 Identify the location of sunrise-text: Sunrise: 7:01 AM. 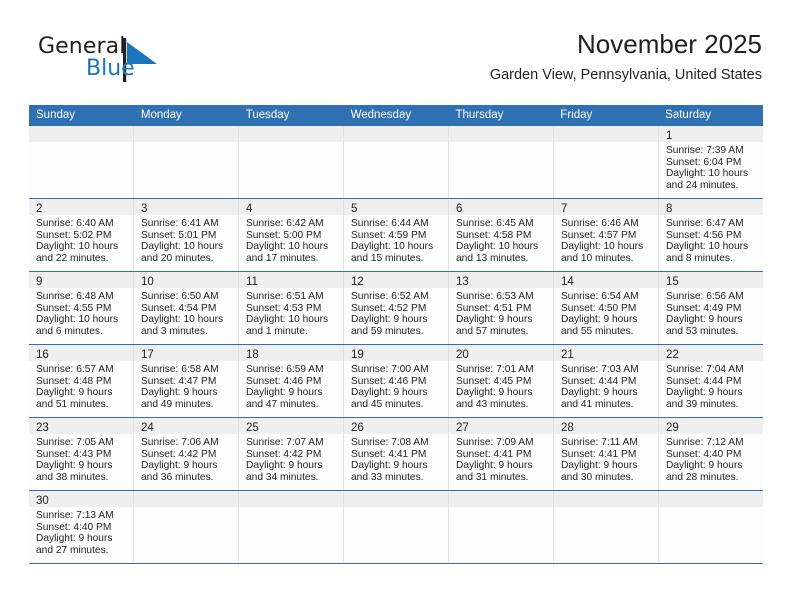
(495, 369).